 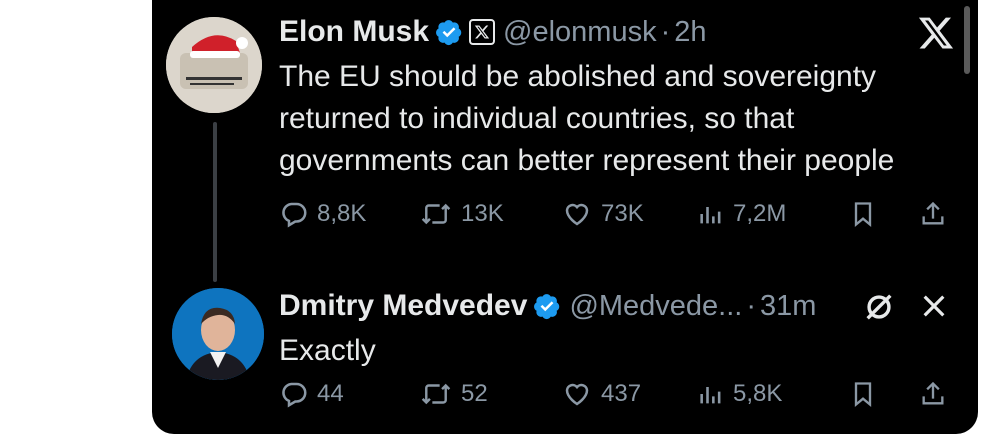 I want to click on repost-button: 13K, so click(x=490, y=214).